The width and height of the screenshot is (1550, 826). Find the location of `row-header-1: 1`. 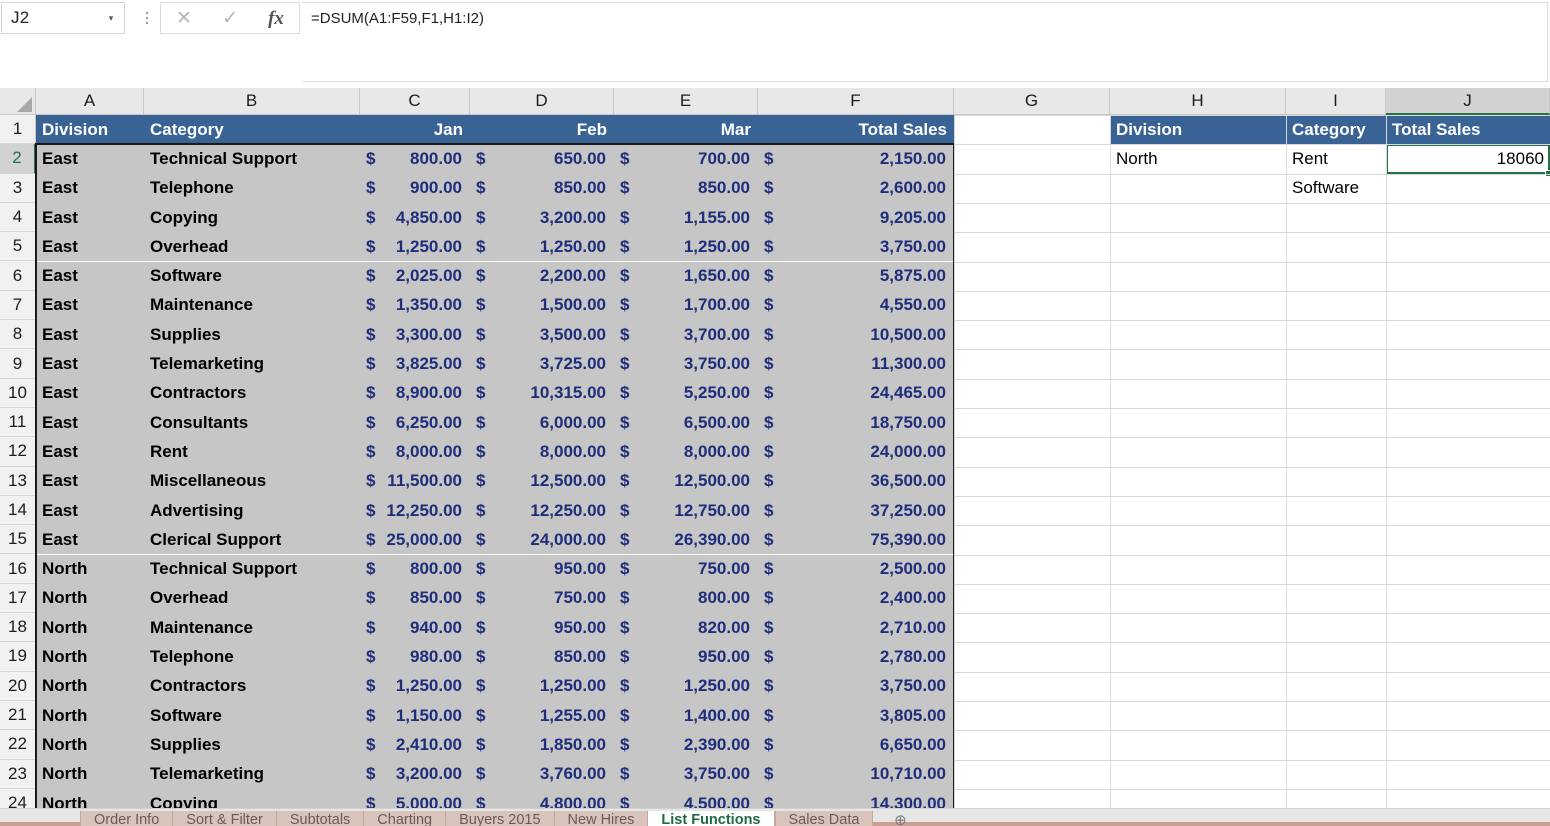

row-header-1: 1 is located at coordinates (18, 130).